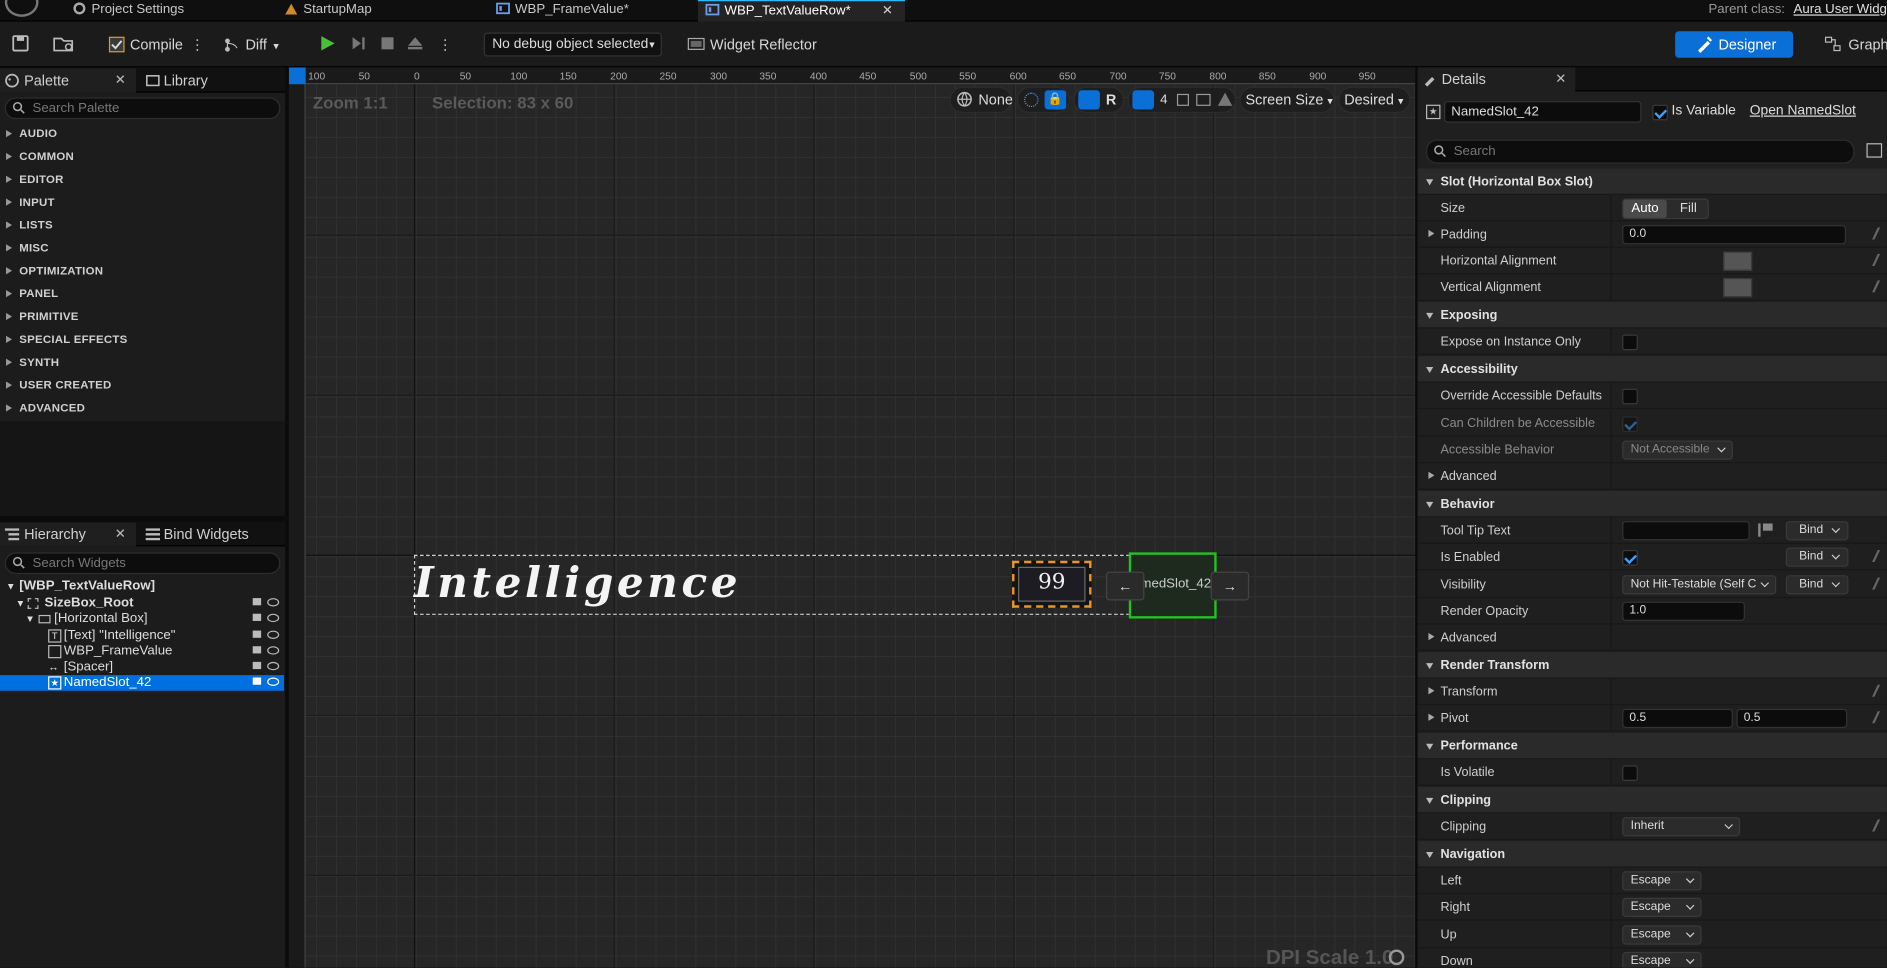 The width and height of the screenshot is (1887, 968). What do you see at coordinates (1416, 517) in the screenshot?
I see `right-splitter` at bounding box center [1416, 517].